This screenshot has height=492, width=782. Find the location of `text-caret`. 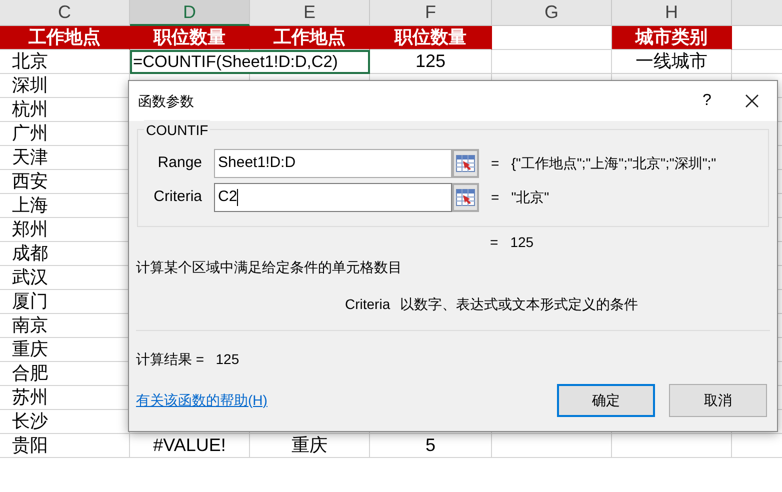

text-caret is located at coordinates (237, 197).